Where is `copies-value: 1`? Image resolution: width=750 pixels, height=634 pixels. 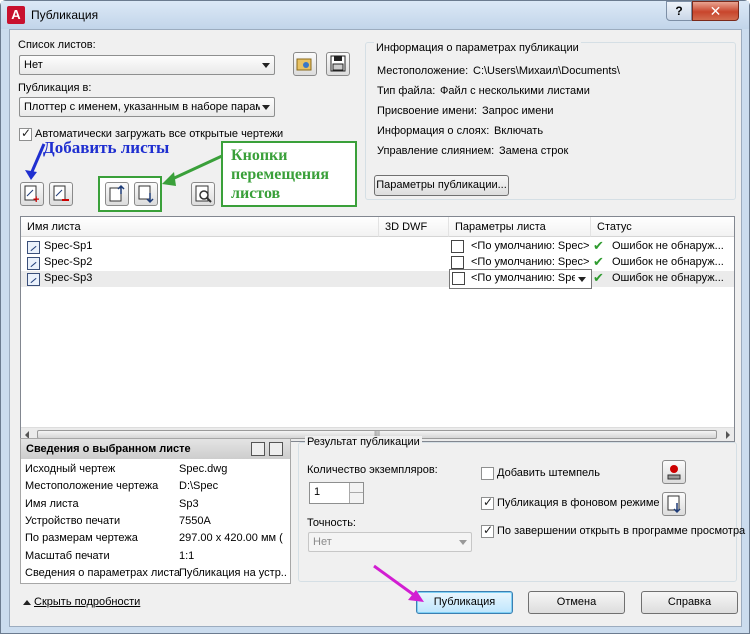 copies-value: 1 is located at coordinates (317, 492).